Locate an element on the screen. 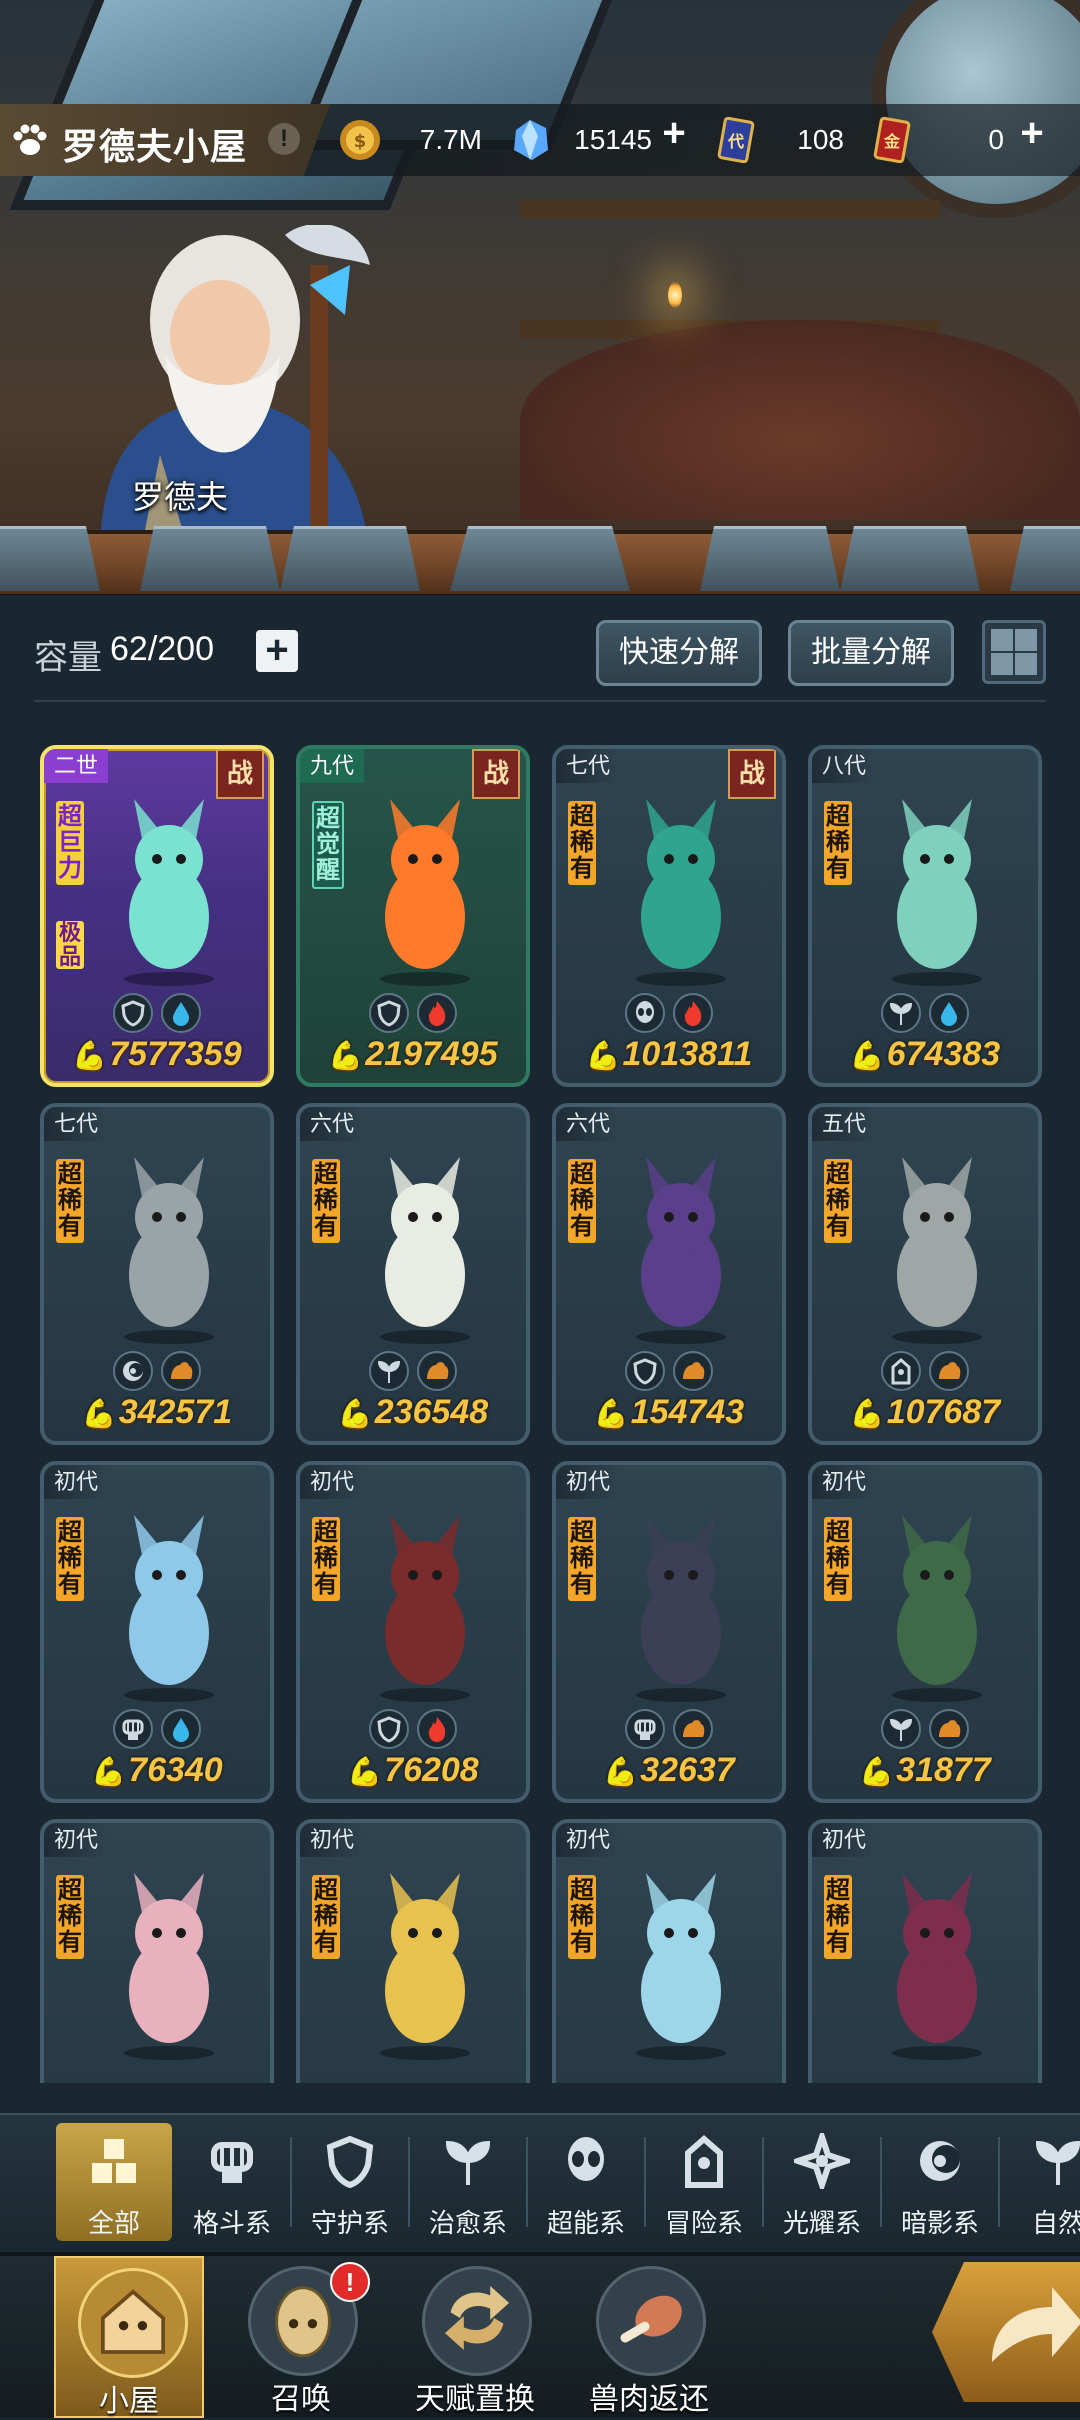  category-tab: 守护系 is located at coordinates (351, 2182).